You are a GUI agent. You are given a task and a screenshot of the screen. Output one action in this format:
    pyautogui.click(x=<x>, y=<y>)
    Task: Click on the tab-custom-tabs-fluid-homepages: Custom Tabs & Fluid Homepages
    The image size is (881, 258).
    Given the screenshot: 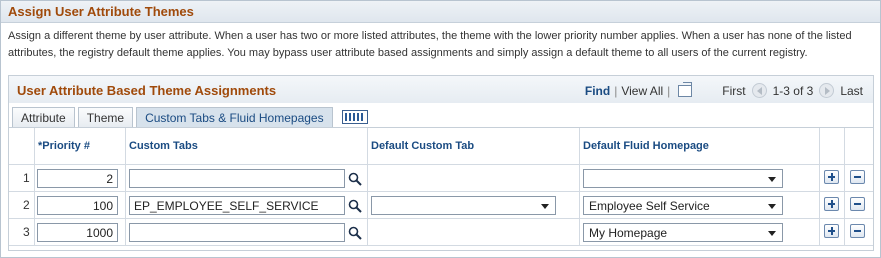 What is the action you would take?
    pyautogui.click(x=234, y=117)
    